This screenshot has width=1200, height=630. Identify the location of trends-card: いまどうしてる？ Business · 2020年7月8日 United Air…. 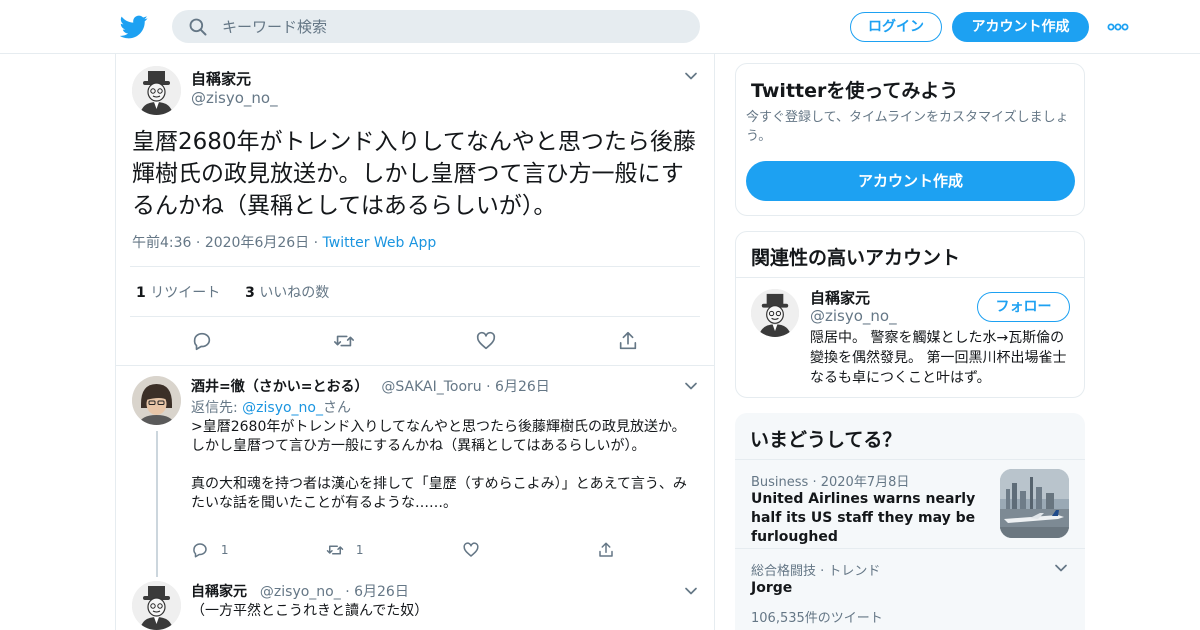
(910, 521).